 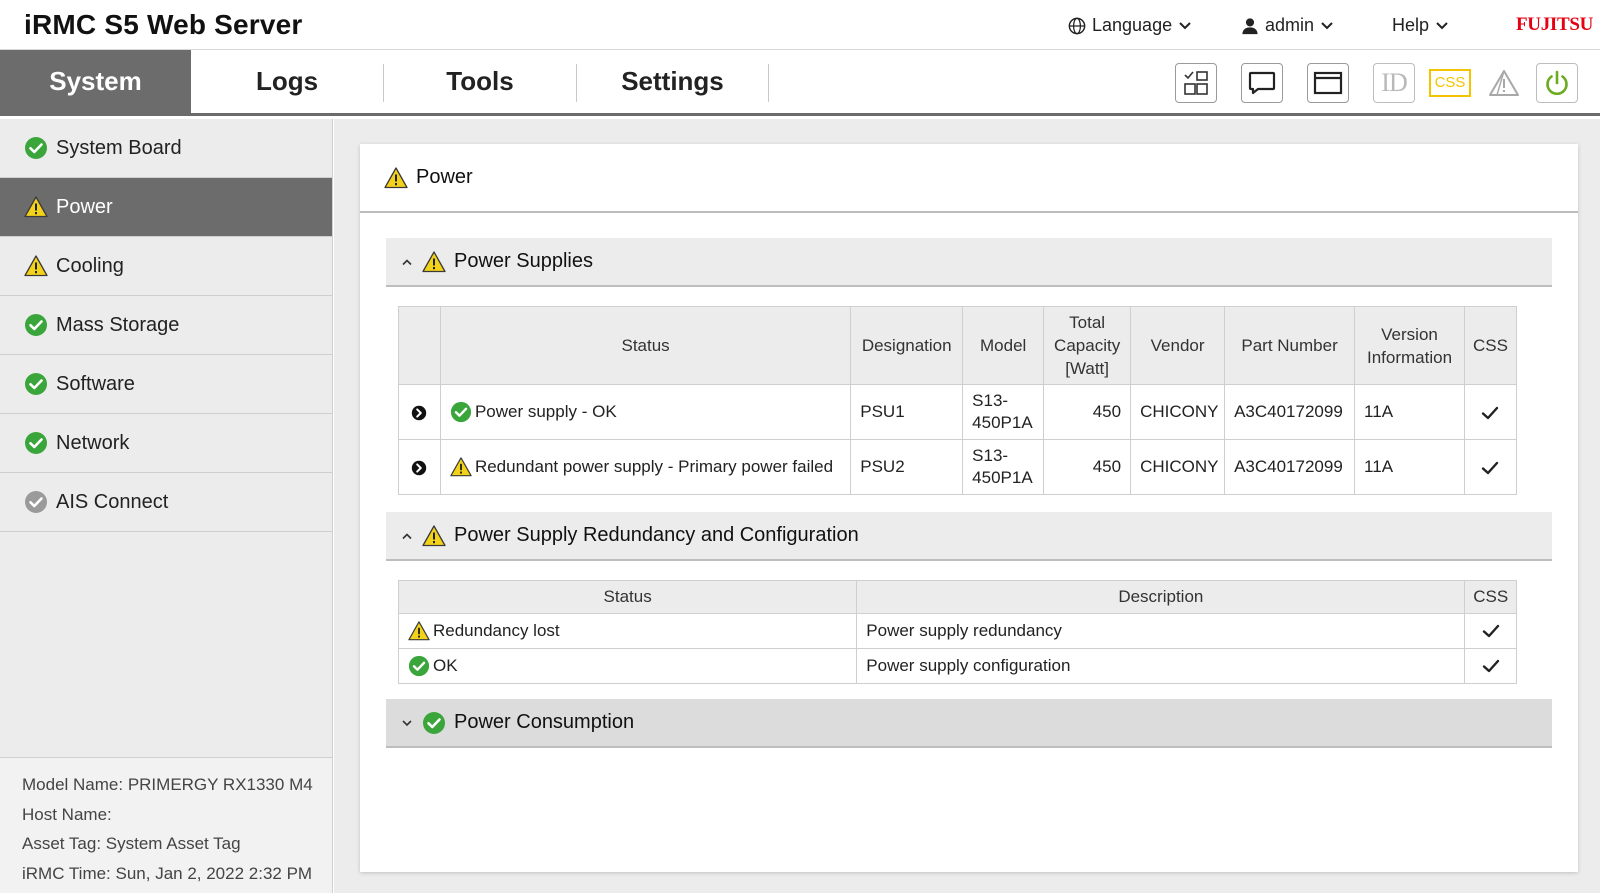 I want to click on power-button, so click(x=1557, y=83).